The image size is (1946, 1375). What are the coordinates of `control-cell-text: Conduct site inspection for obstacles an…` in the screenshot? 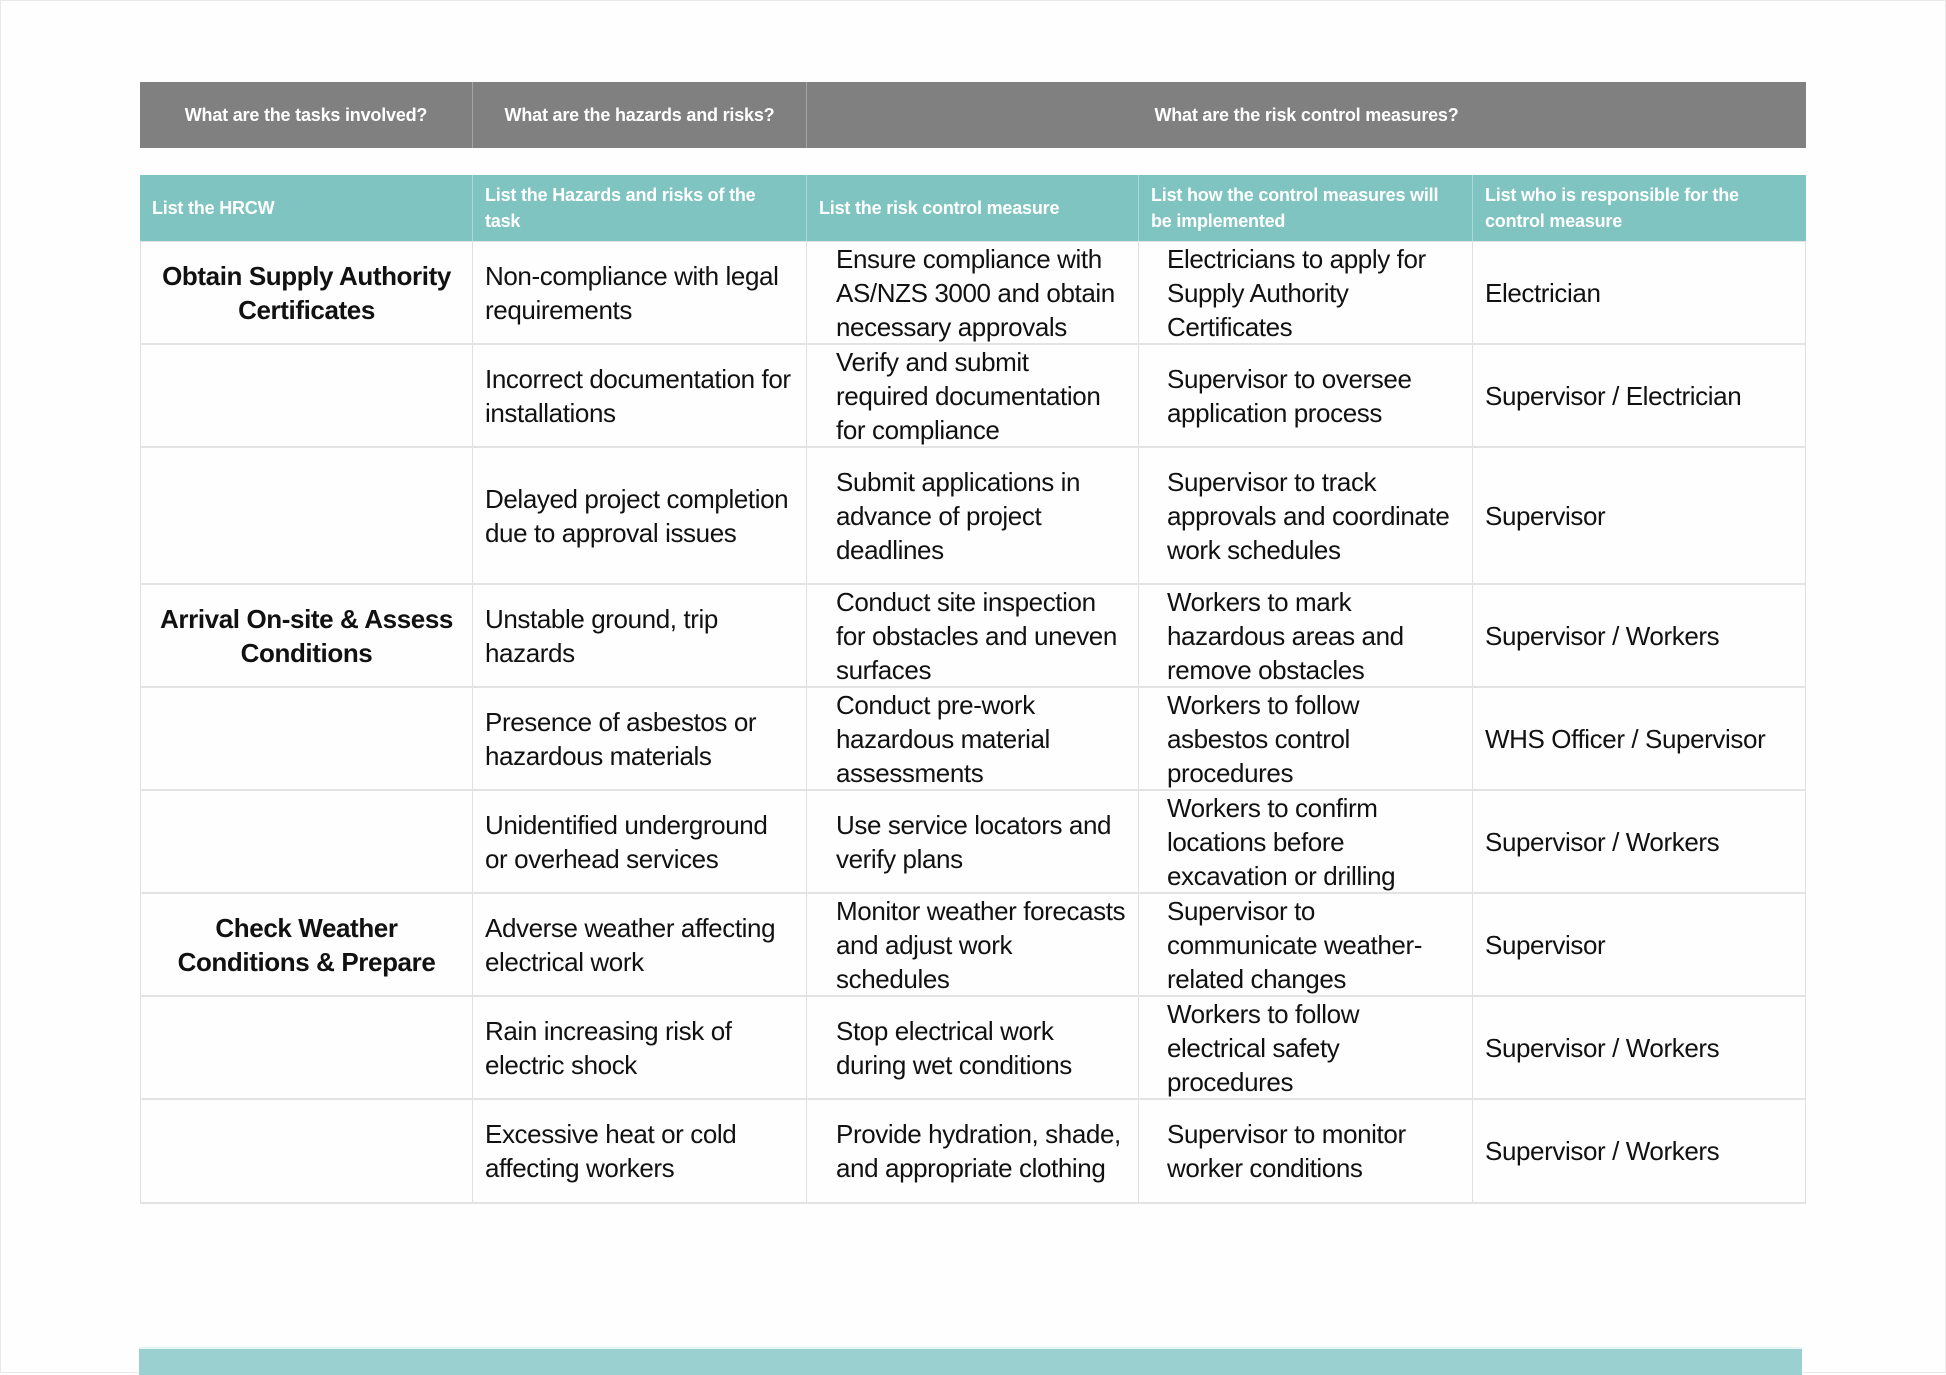 It's located at (976, 635).